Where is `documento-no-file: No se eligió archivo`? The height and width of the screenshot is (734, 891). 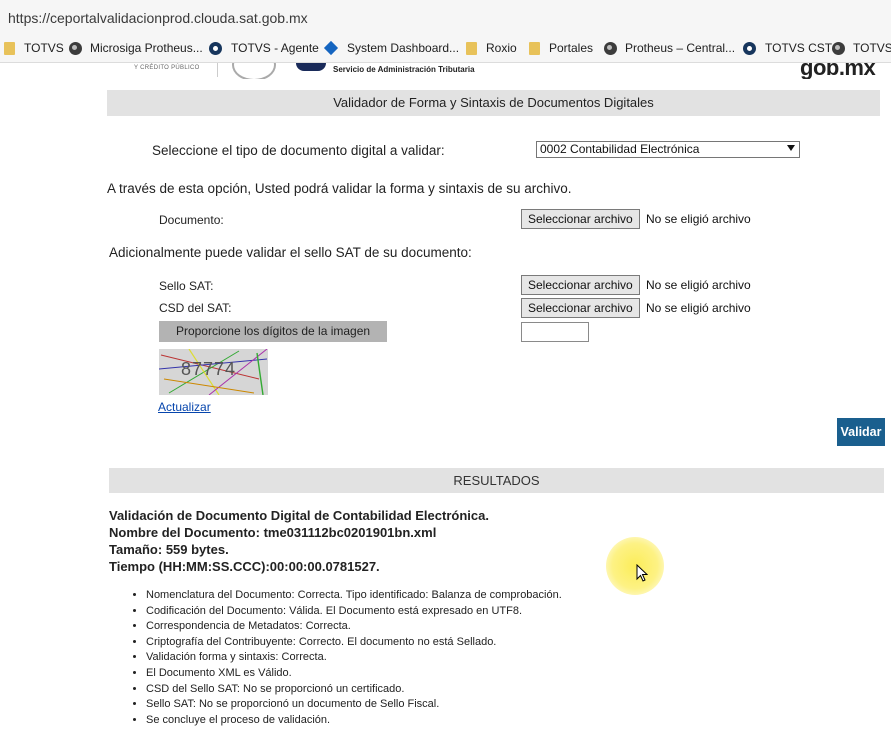 documento-no-file: No se eligió archivo is located at coordinates (698, 219).